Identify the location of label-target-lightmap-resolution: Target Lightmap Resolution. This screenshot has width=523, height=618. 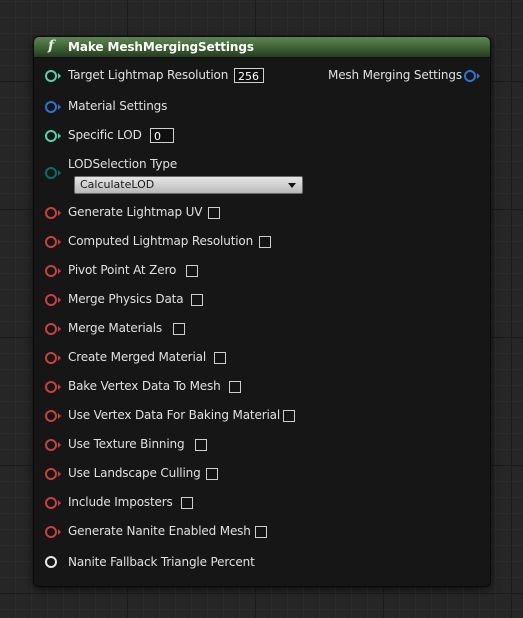
(148, 75).